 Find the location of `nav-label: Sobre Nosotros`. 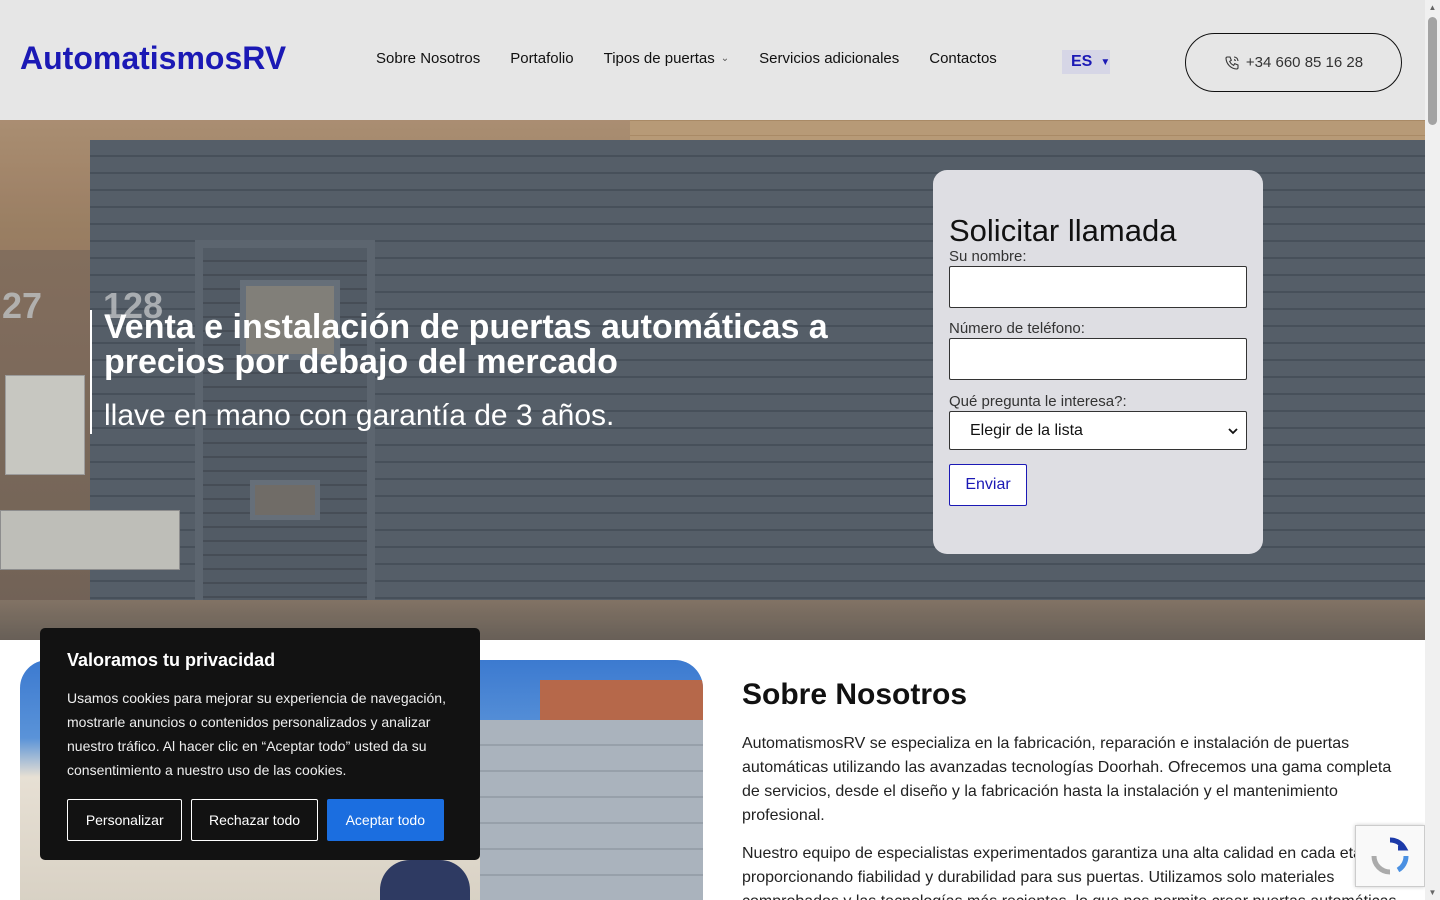

nav-label: Sobre Nosotros is located at coordinates (428, 58).